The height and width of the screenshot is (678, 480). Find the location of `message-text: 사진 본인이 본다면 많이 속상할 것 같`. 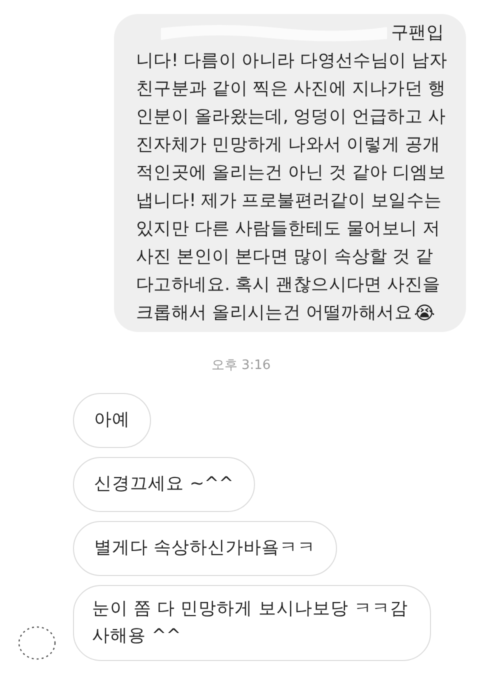

message-text: 사진 본인이 본다면 많이 속상할 것 같 is located at coordinates (285, 257).